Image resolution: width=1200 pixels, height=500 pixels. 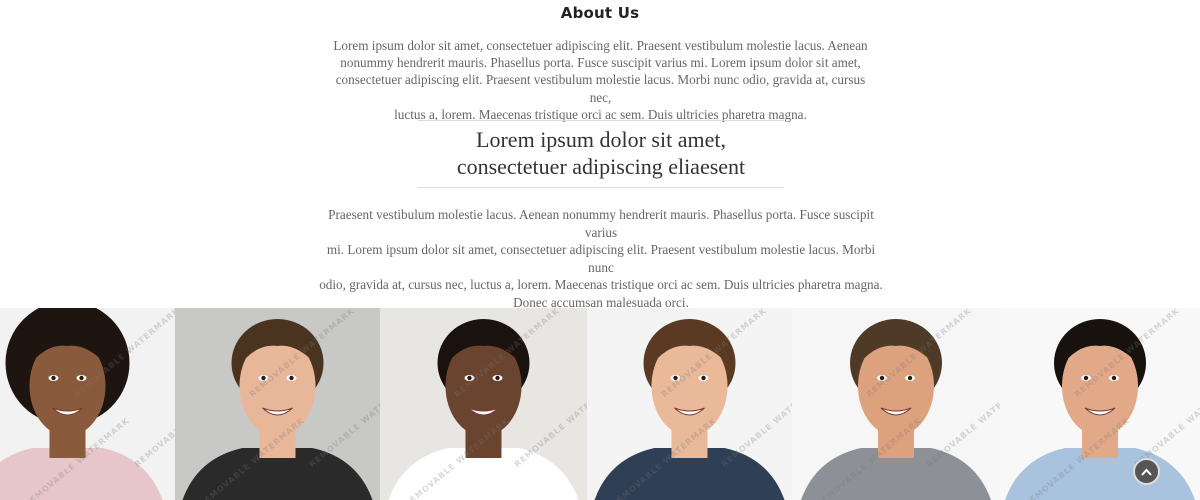 I want to click on quote-line: Lorem ipsum dolor sit amet,, so click(x=601, y=139).